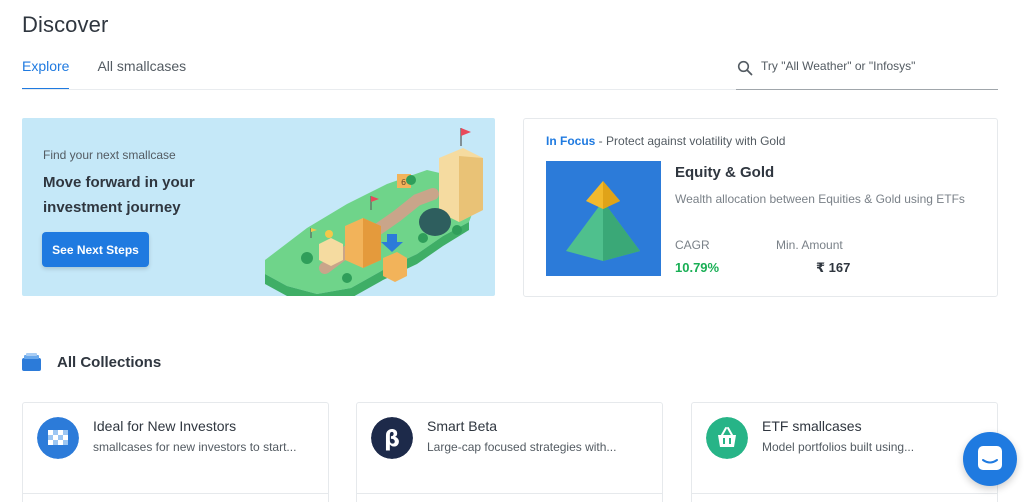  I want to click on pyramid-icon, so click(603, 221).